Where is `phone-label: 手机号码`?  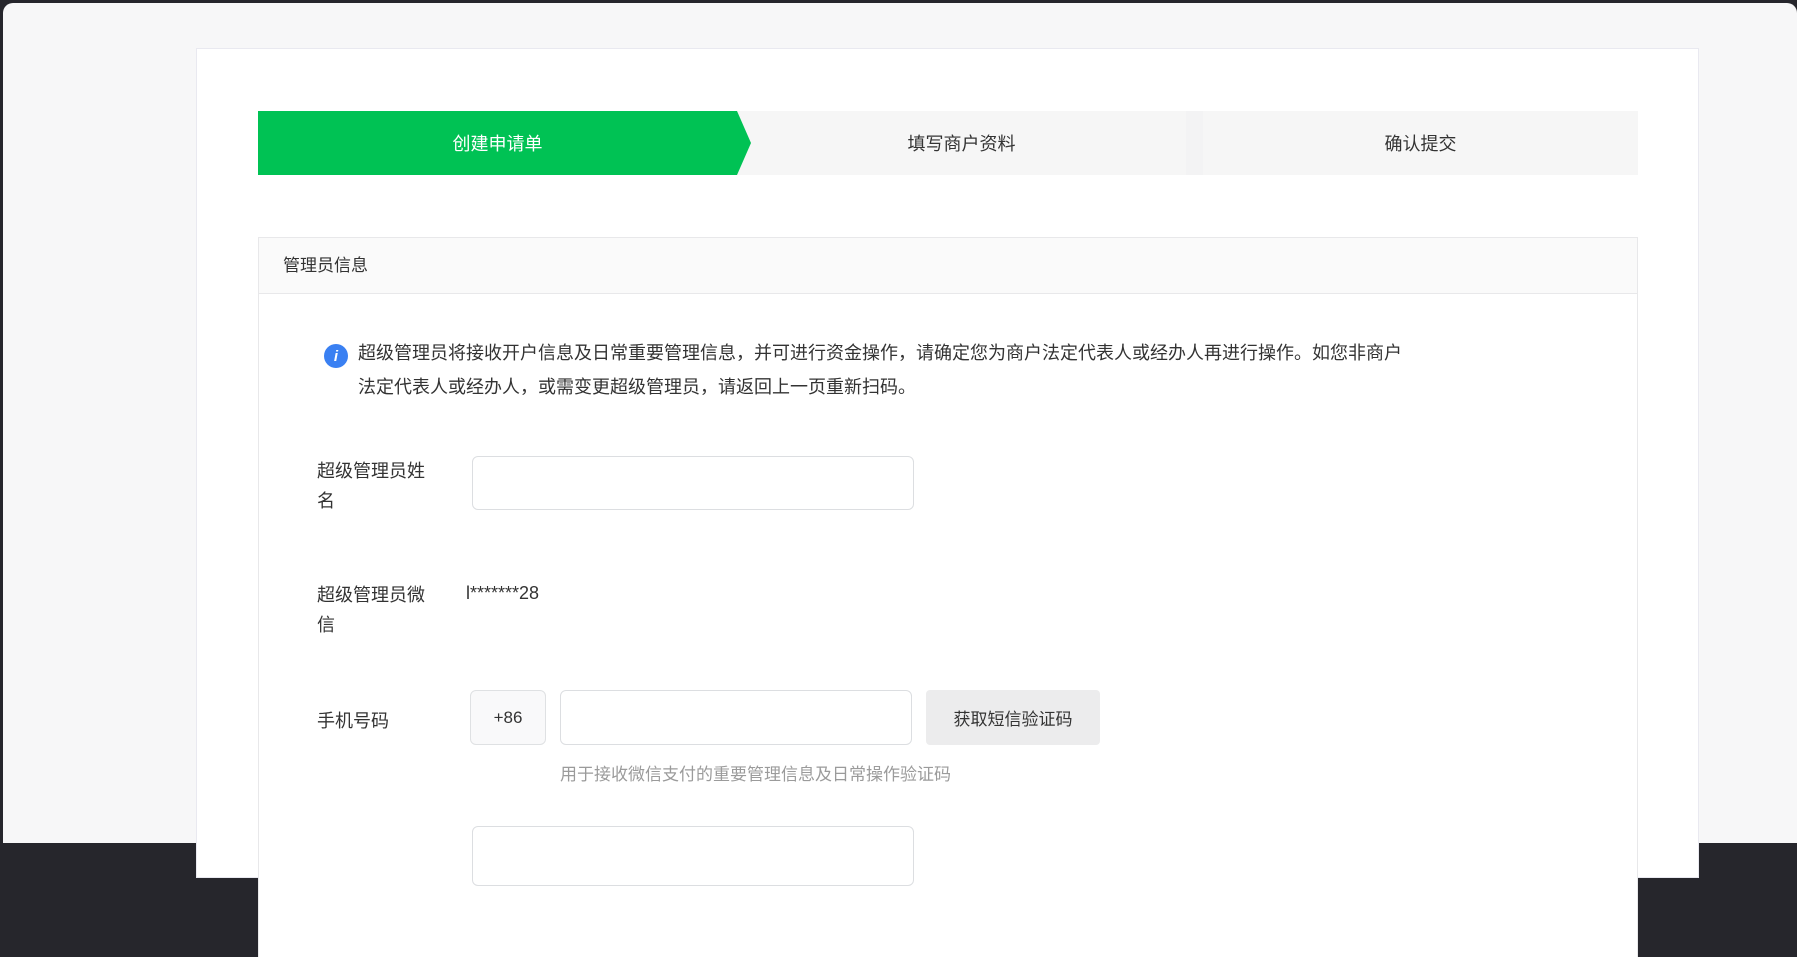 phone-label: 手机号码 is located at coordinates (353, 721).